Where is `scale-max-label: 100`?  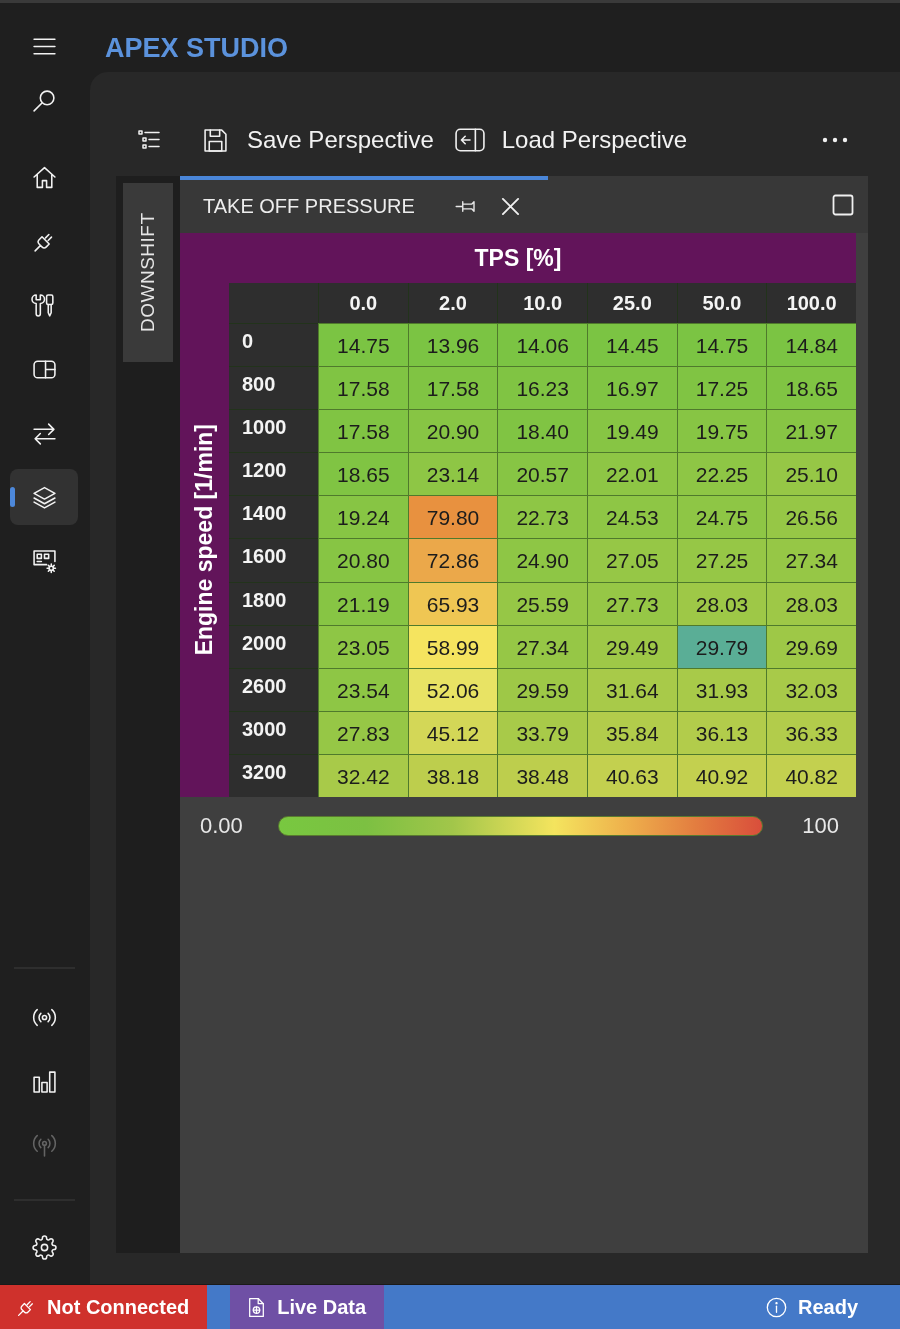
scale-max-label: 100 is located at coordinates (820, 826).